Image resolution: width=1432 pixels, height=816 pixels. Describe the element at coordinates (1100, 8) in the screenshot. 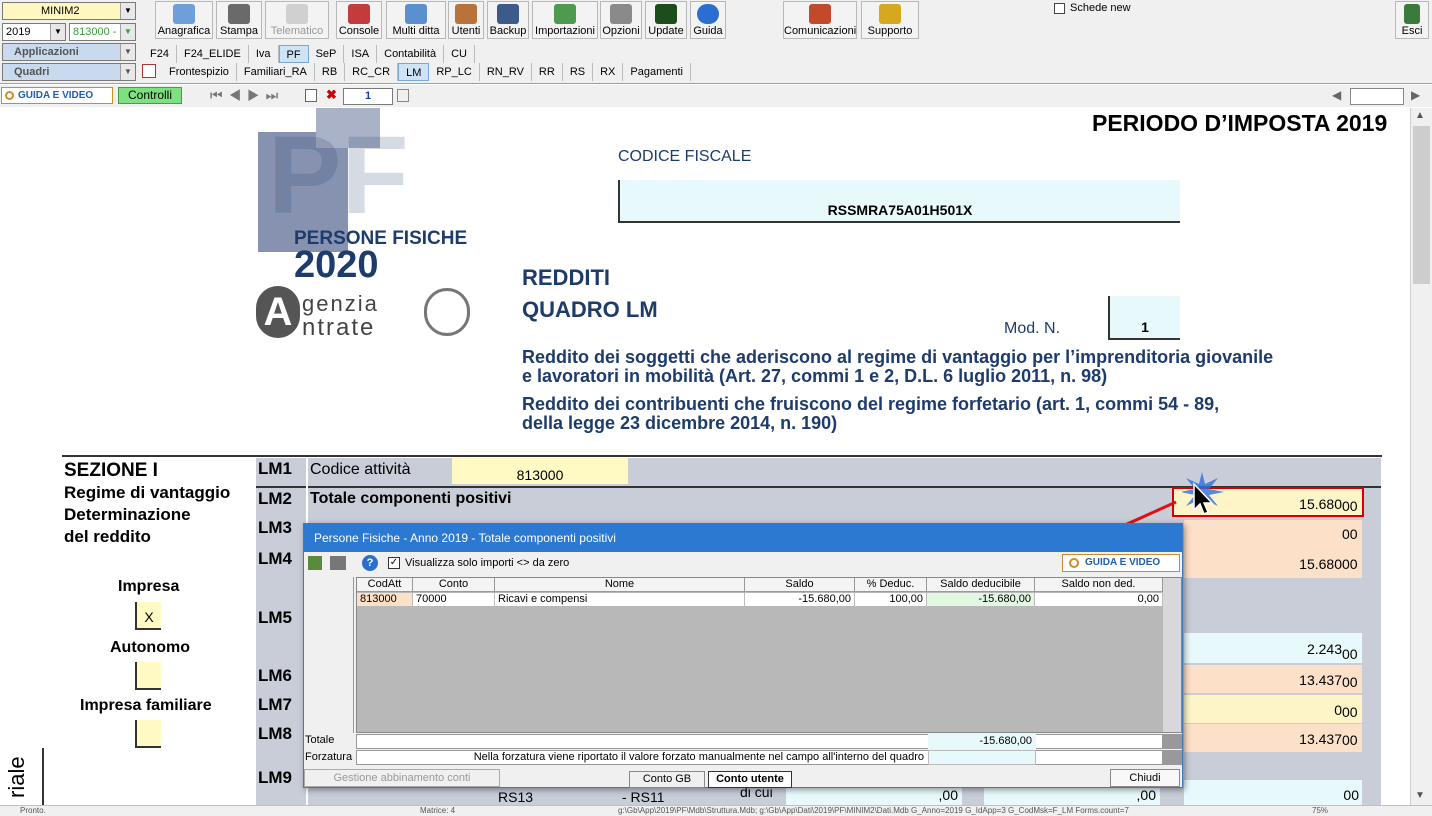

I see `schede-new-label: Schede new` at that location.